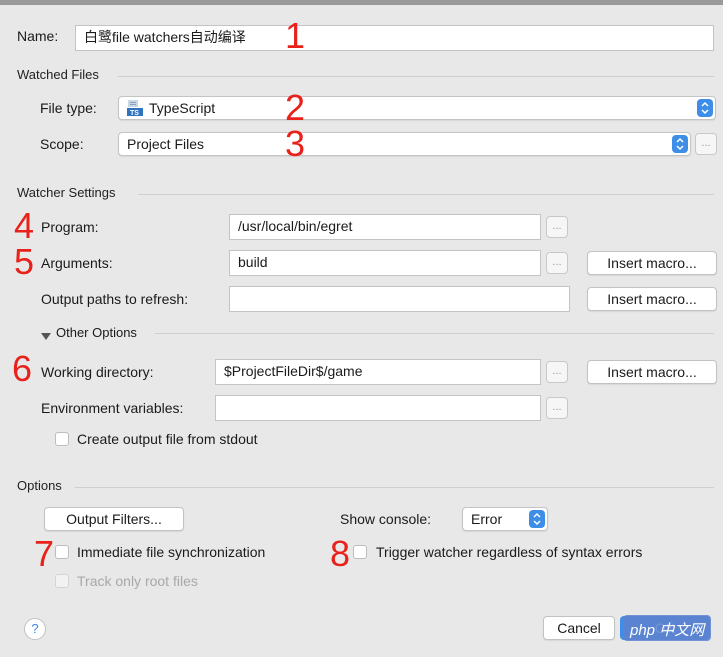 The width and height of the screenshot is (723, 657). I want to click on track-root-checkbox, so click(62, 581).